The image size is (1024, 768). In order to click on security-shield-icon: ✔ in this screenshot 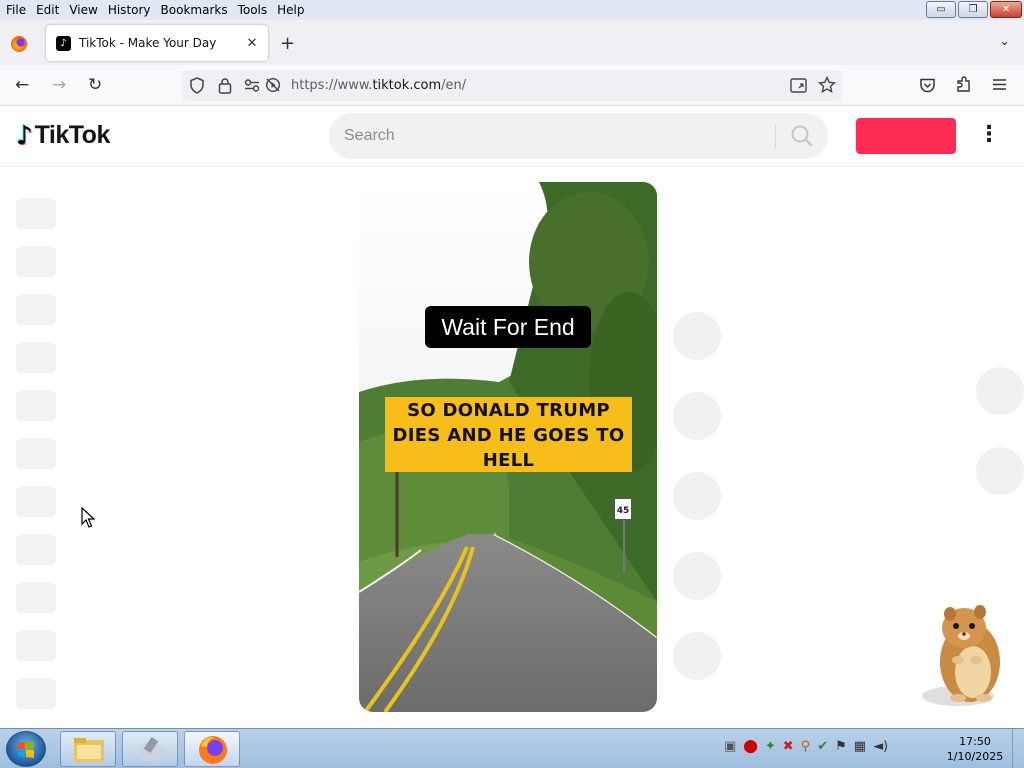, I will do `click(822, 746)`.